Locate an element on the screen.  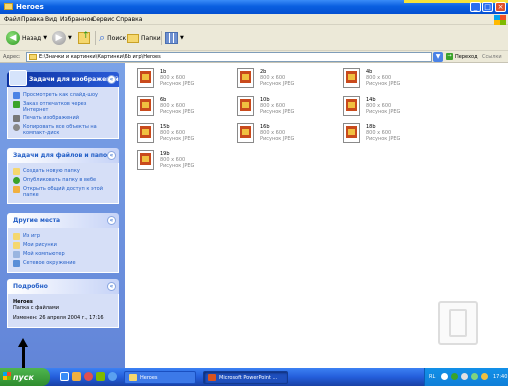
place-my-pictures: Мои рисунки is located at coordinates (63, 245).